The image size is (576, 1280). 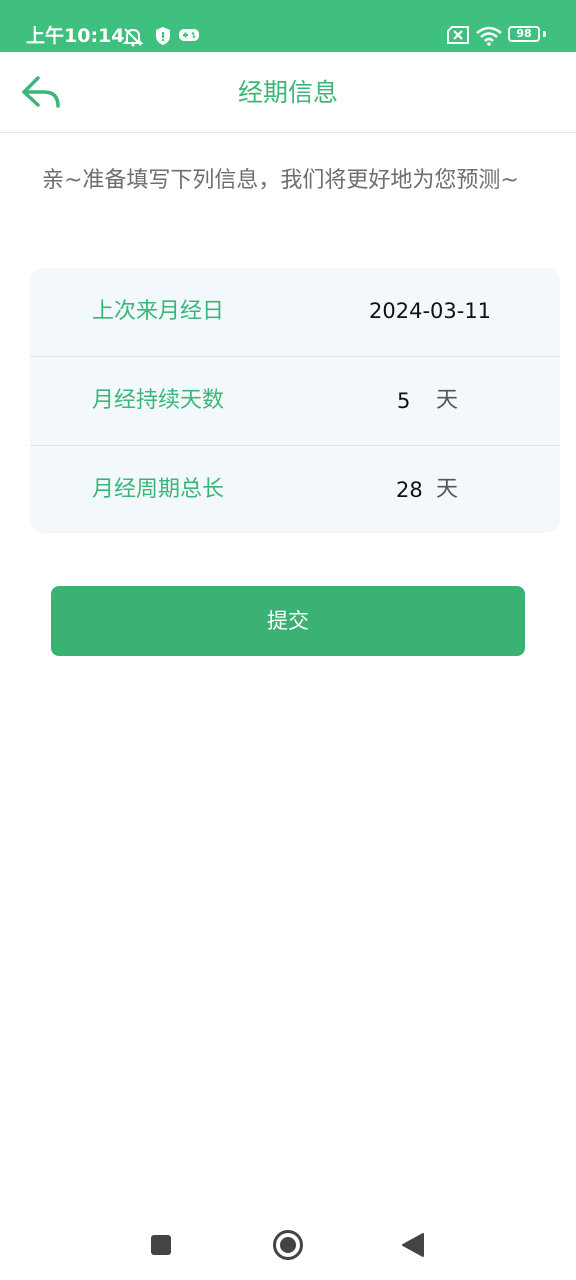 I want to click on last-period-date-value: 2024-03-11, so click(x=430, y=311).